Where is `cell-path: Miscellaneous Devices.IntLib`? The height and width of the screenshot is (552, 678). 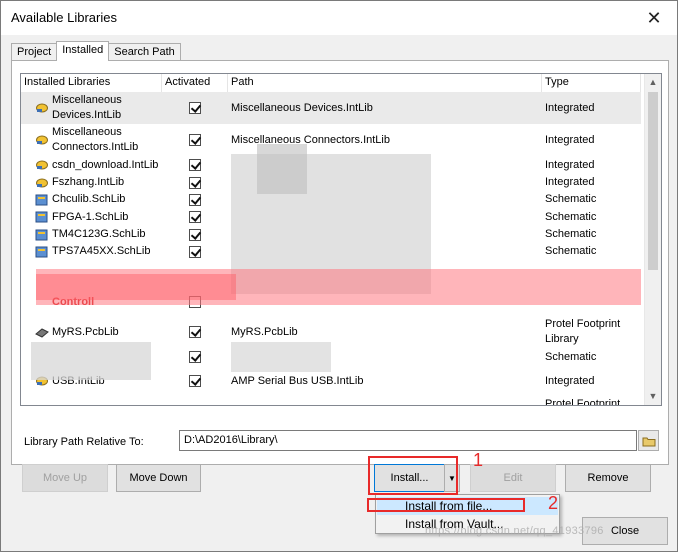
cell-path: Miscellaneous Devices.IntLib is located at coordinates (302, 108).